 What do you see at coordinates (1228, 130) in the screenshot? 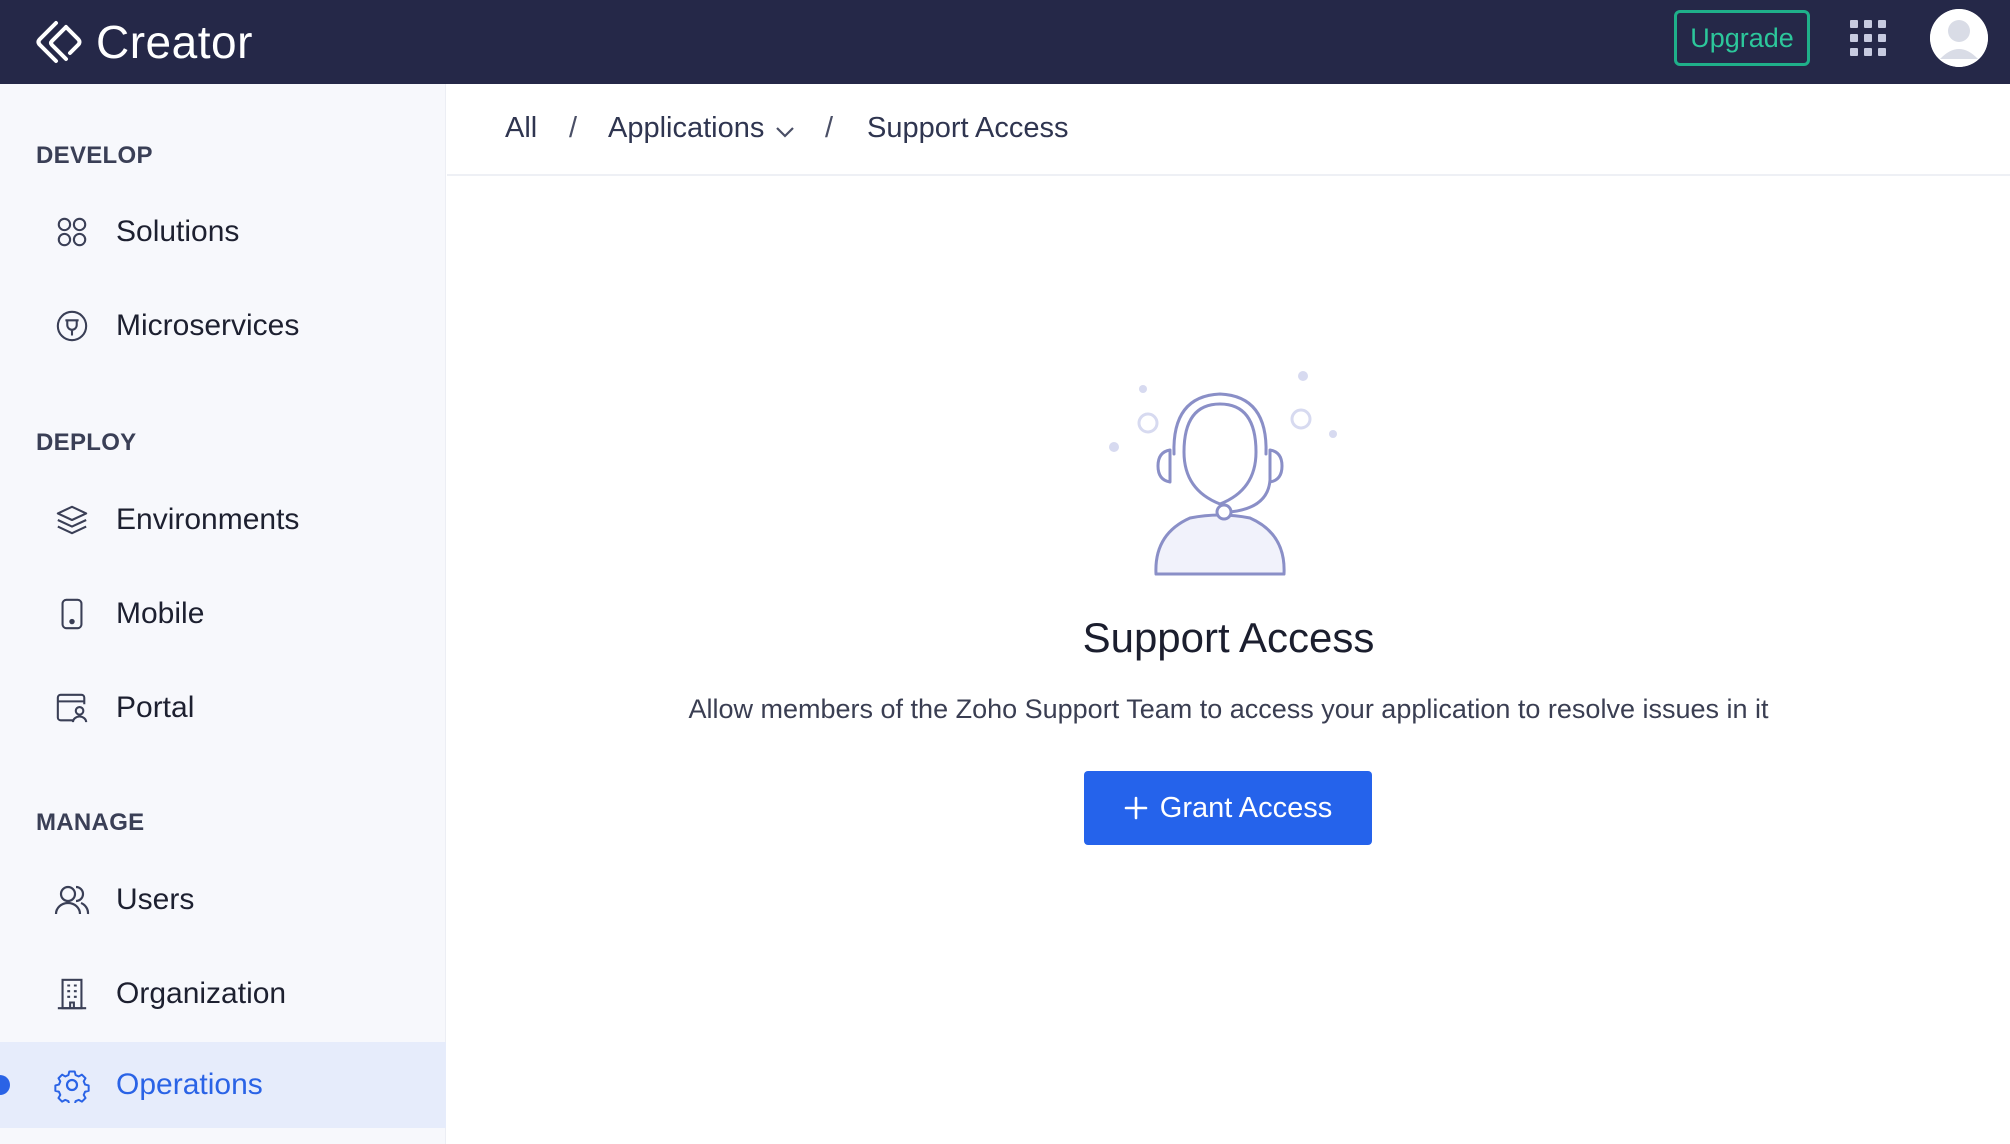
I see `breadcrumb: All / Applications / Support Access` at bounding box center [1228, 130].